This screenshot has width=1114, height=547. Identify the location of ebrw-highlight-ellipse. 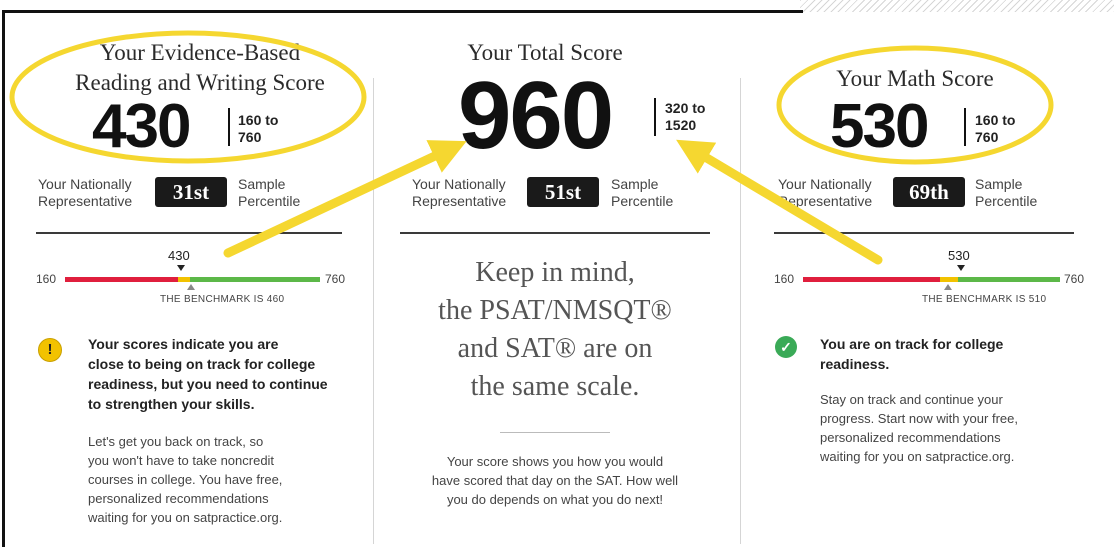
(188, 97).